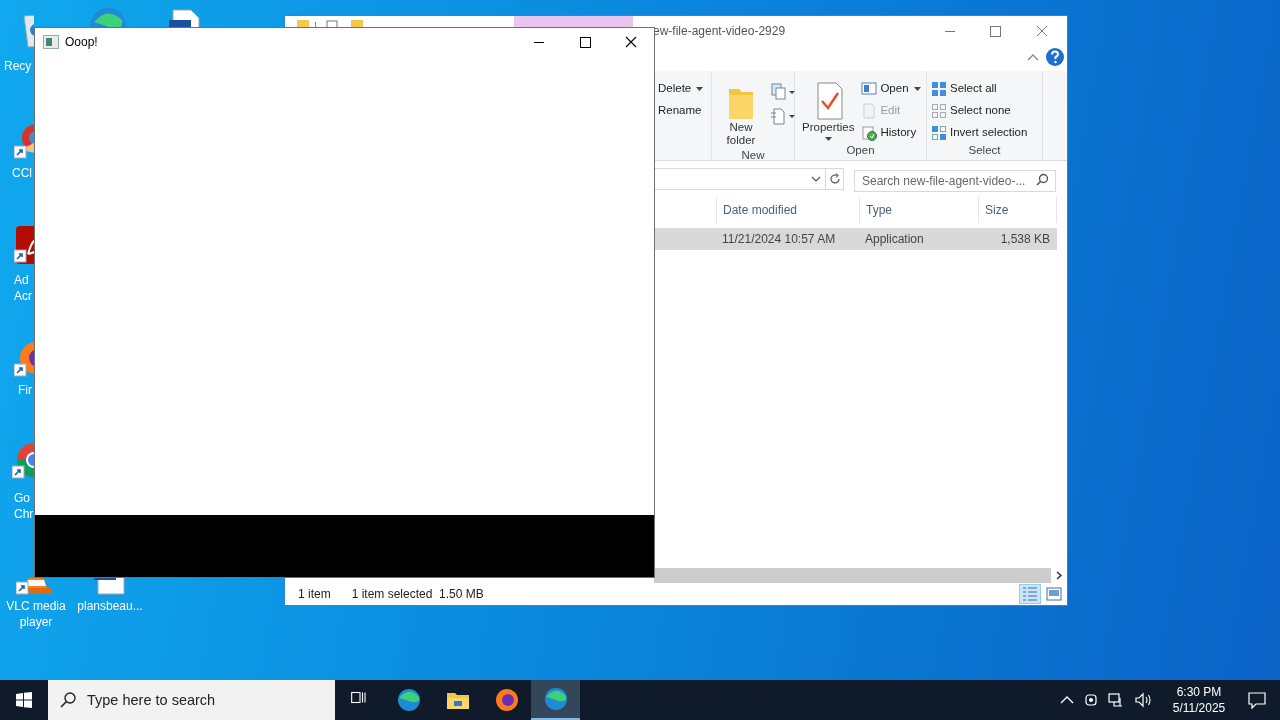 The height and width of the screenshot is (720, 1280). I want to click on table-cell-text: Application, so click(894, 239).